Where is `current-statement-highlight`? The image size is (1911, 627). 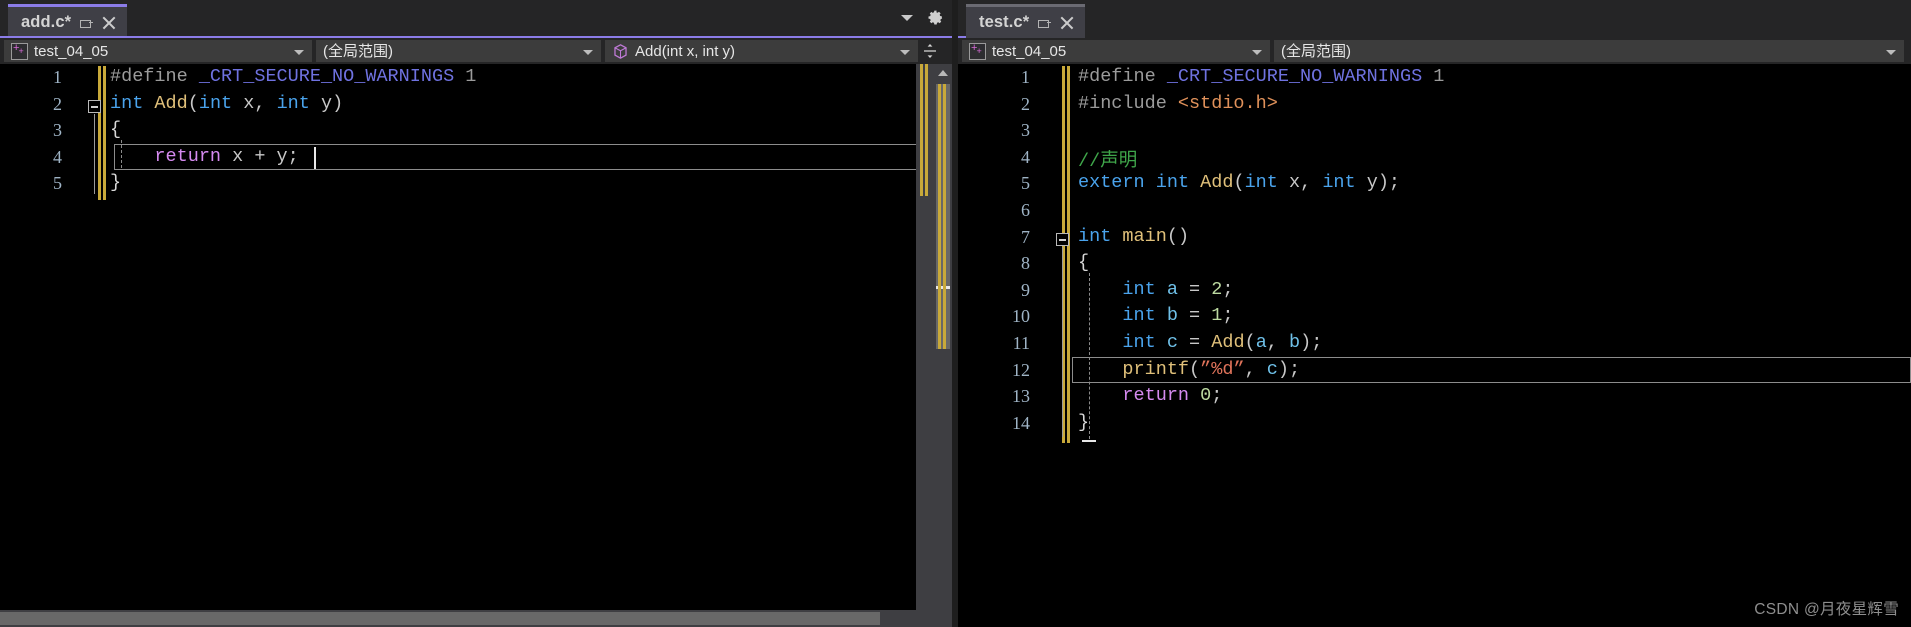 current-statement-highlight is located at coordinates (1491, 370).